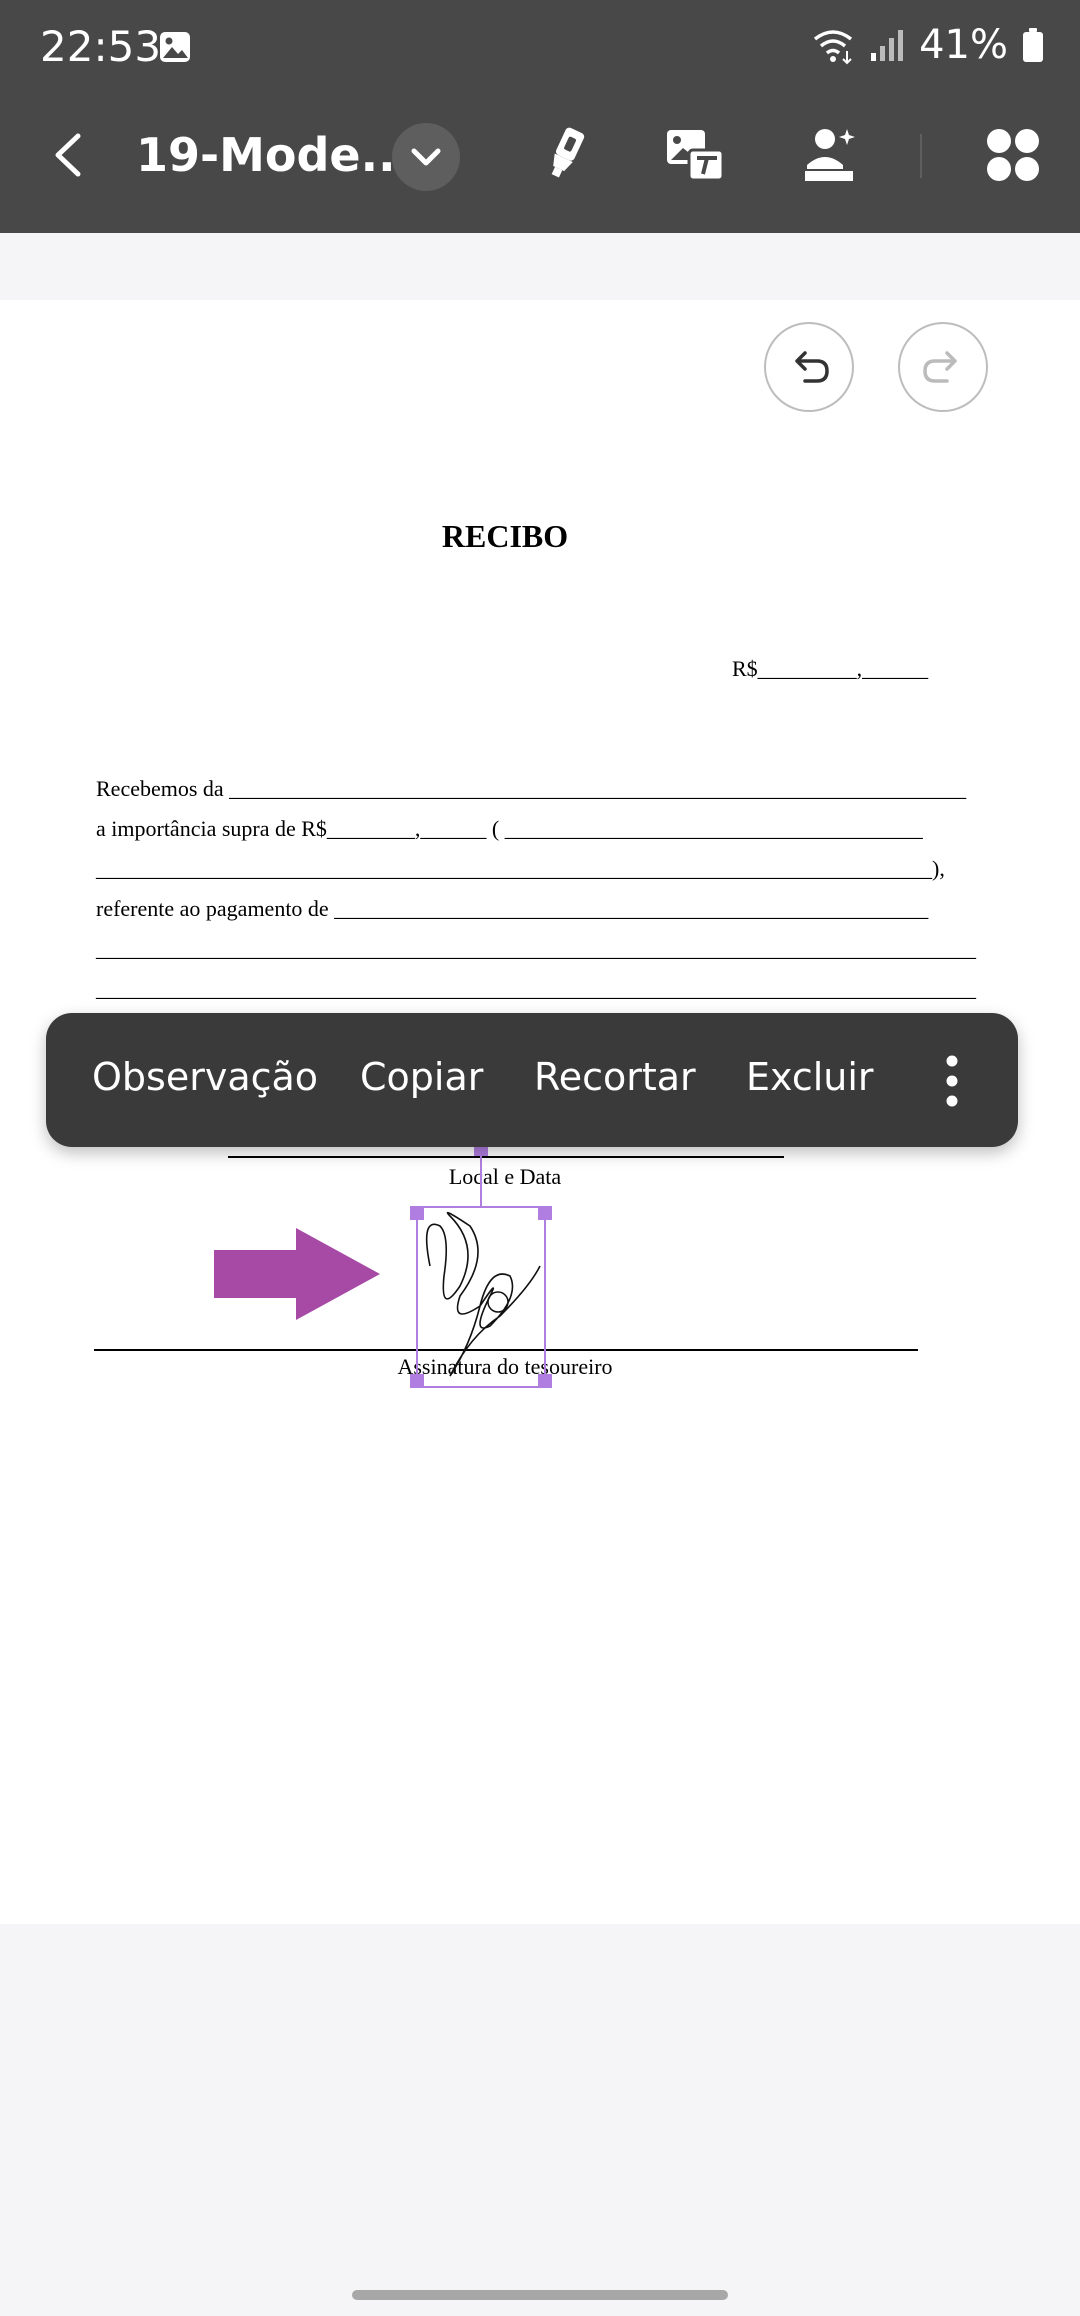 The image size is (1080, 2316). What do you see at coordinates (545, 1213) in the screenshot?
I see `resize-handle-top-right` at bounding box center [545, 1213].